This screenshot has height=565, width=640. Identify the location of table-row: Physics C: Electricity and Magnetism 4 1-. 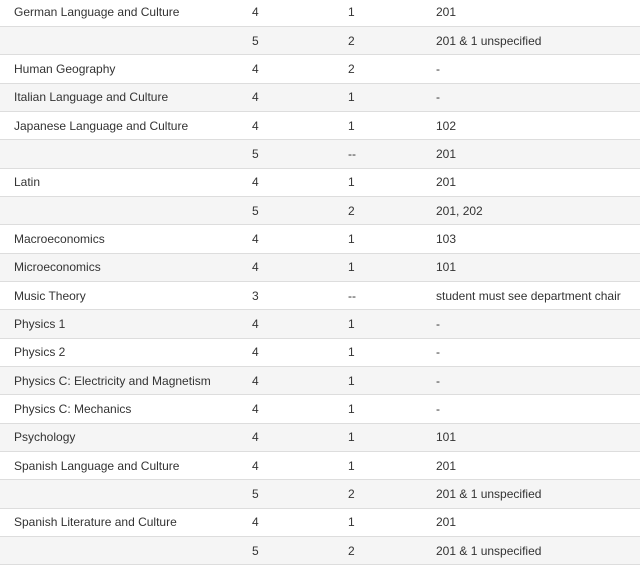
(320, 381).